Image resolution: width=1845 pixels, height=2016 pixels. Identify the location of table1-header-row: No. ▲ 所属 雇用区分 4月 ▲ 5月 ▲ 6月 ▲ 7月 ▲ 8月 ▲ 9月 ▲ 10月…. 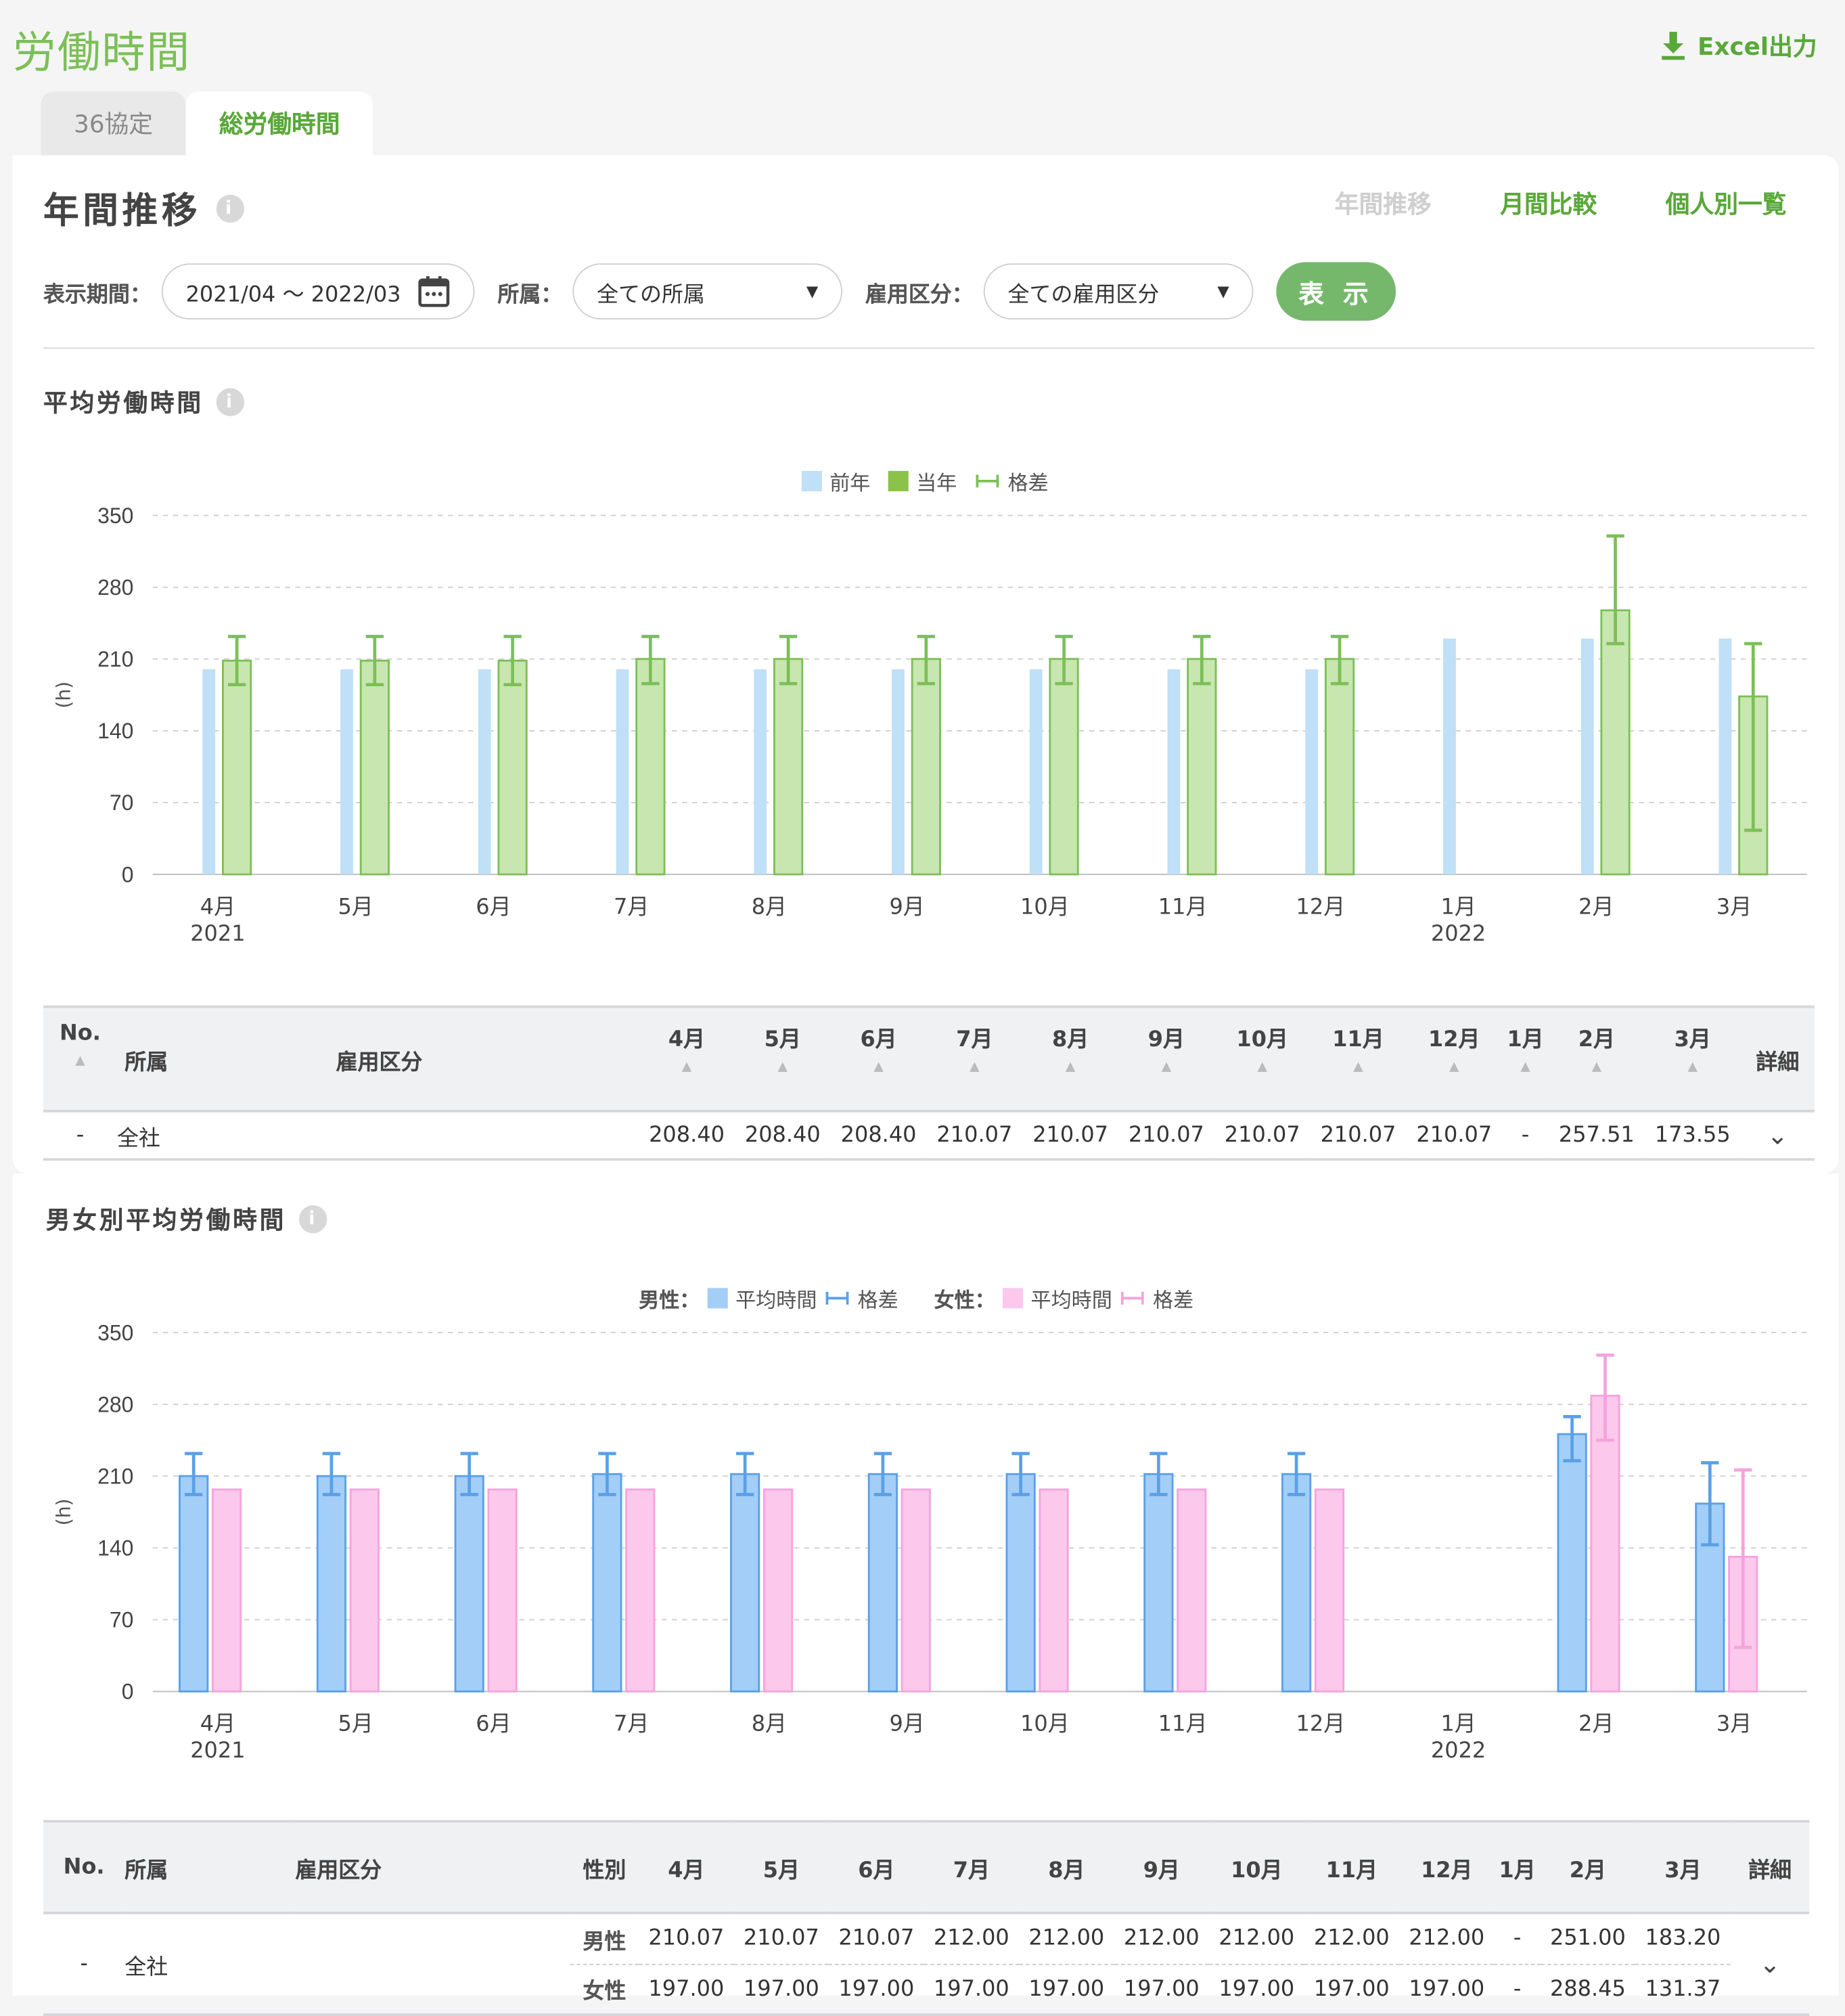
(929, 1059).